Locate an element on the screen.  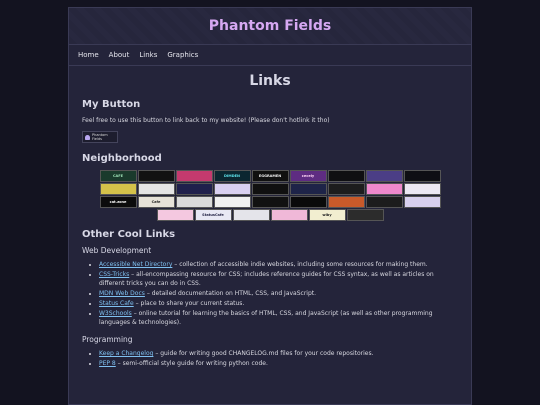
neighbor-button: cat.zone is located at coordinates (118, 202).